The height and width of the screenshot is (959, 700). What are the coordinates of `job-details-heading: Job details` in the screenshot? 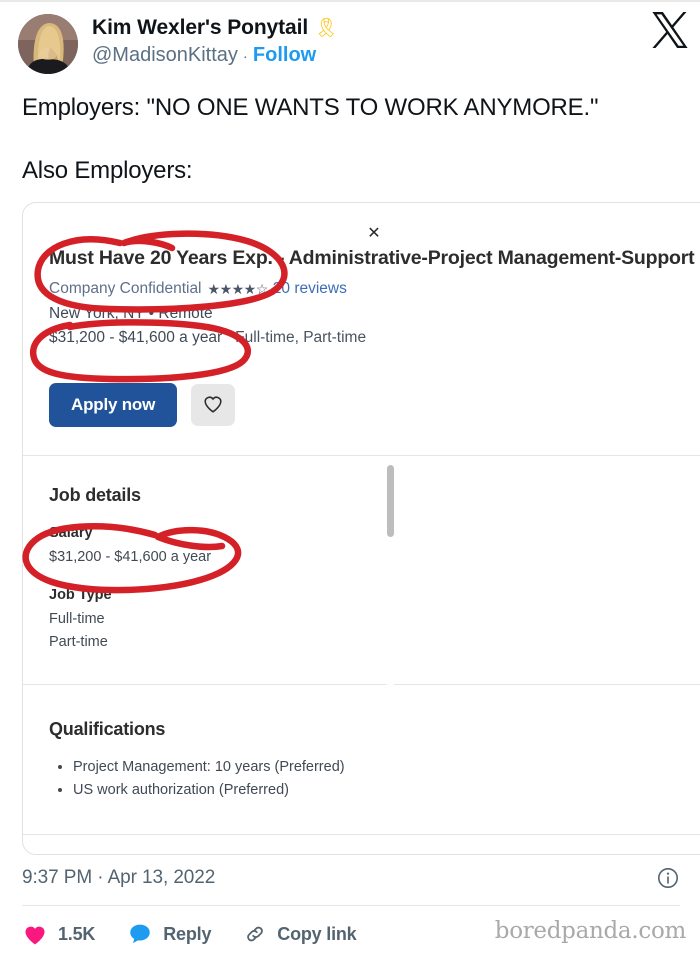 It's located at (95, 495).